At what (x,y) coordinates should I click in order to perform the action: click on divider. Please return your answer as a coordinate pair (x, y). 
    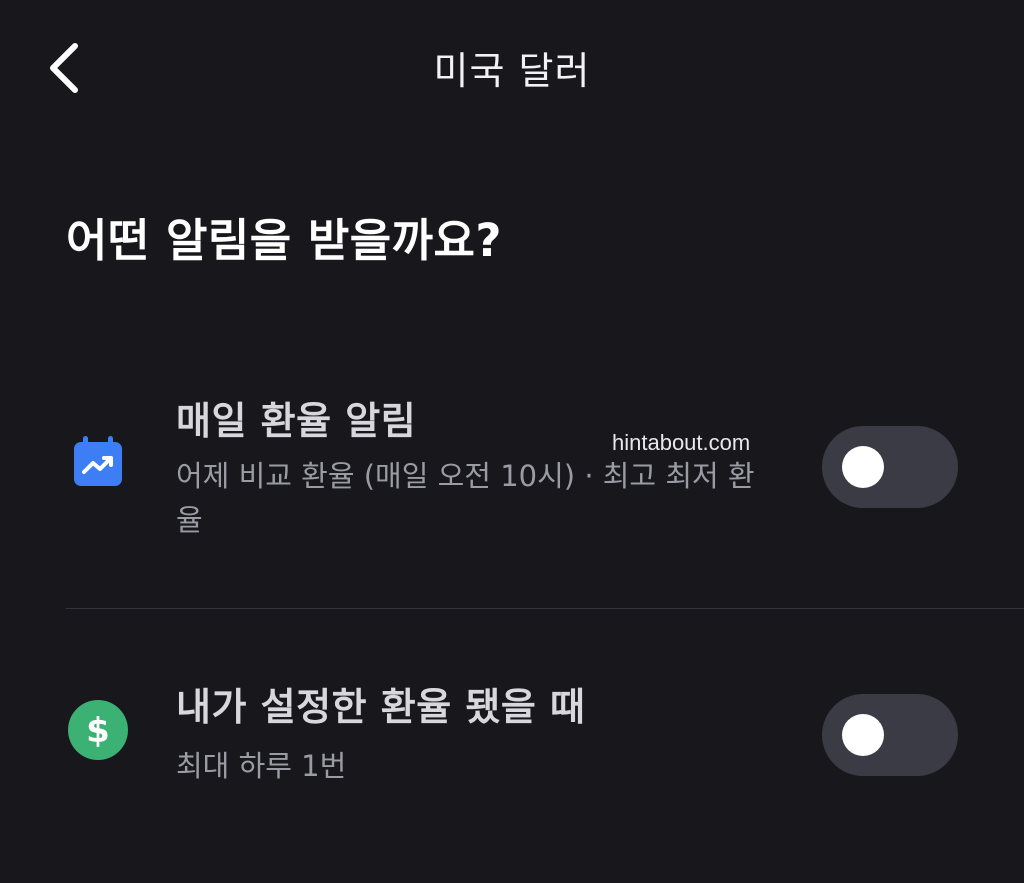
    Looking at the image, I should click on (545, 608).